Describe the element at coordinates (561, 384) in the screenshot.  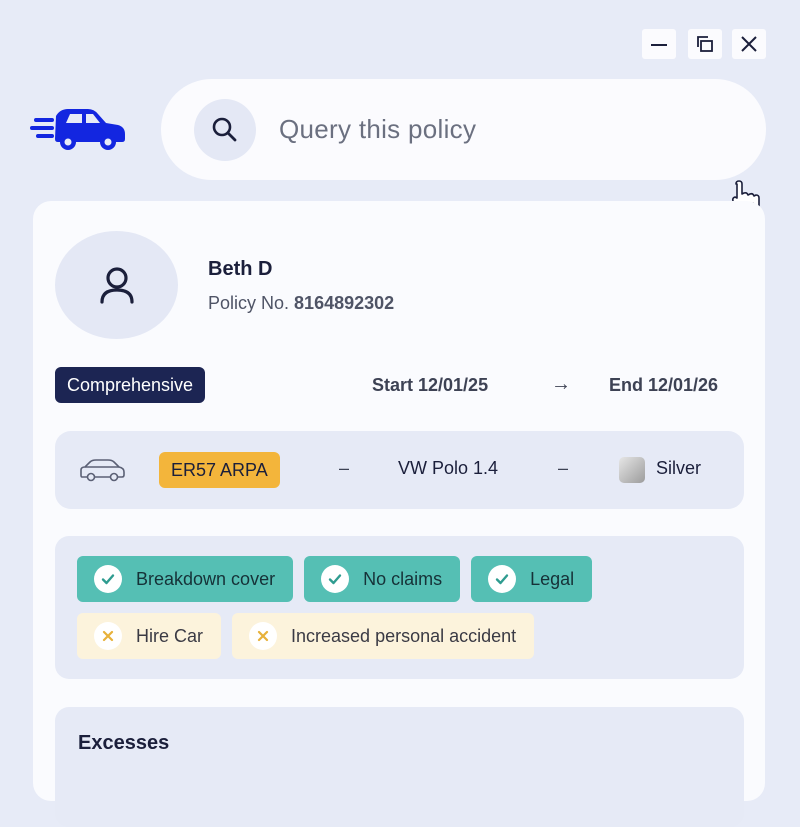
I see `date-arrow-icon: →` at that location.